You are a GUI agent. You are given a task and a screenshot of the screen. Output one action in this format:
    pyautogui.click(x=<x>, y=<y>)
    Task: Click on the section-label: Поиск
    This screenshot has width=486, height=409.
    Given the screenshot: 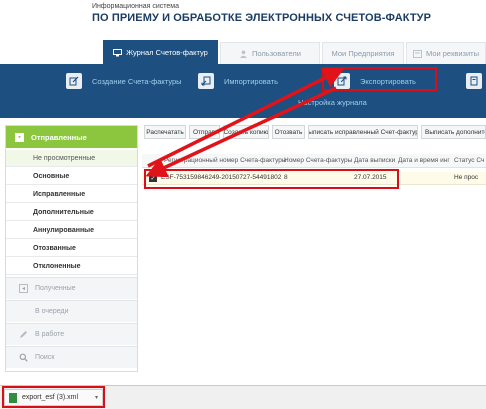 What is the action you would take?
    pyautogui.click(x=45, y=357)
    